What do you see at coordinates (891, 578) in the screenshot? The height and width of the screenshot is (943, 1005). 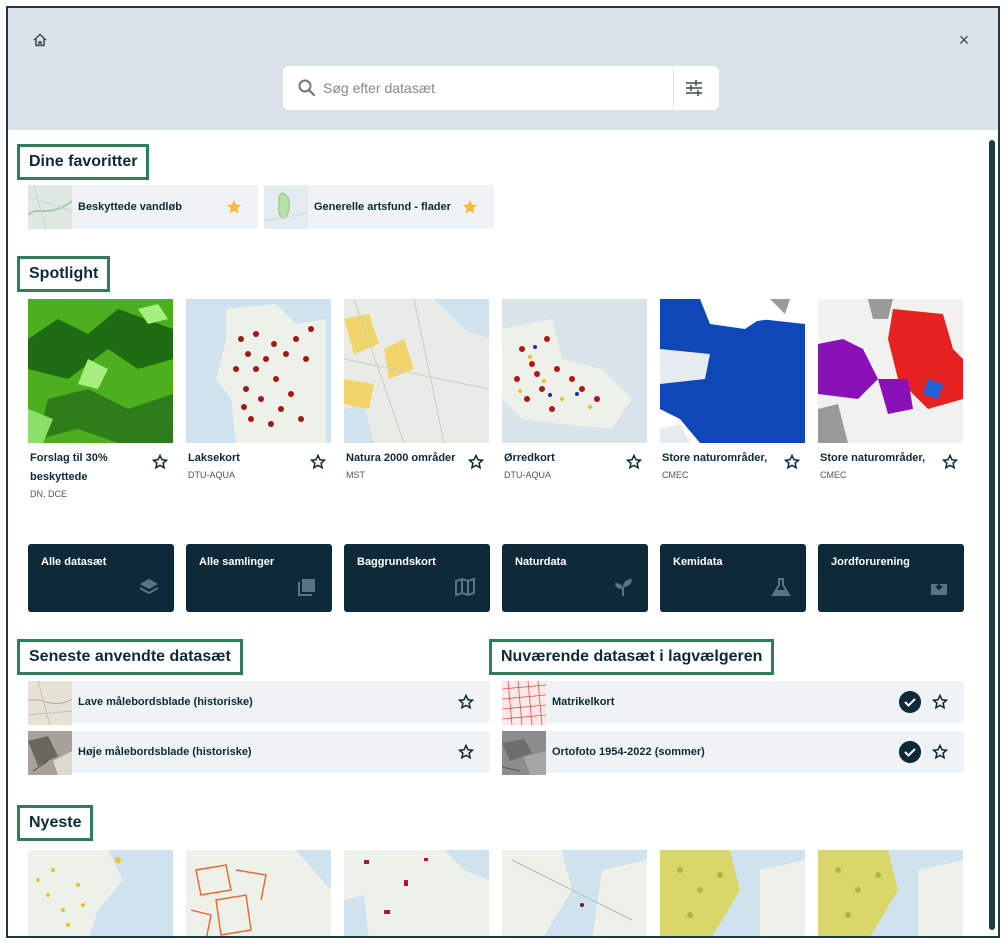 I see `category-soil-contamination: Jordforurening` at bounding box center [891, 578].